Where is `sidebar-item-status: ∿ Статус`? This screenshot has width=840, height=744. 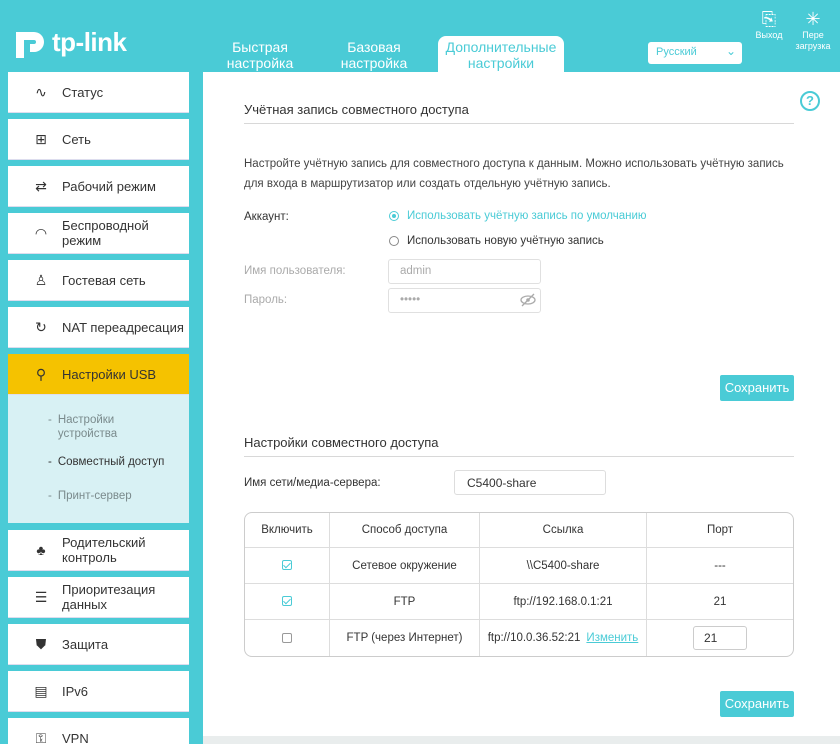 sidebar-item-status: ∿ Статус is located at coordinates (98, 92).